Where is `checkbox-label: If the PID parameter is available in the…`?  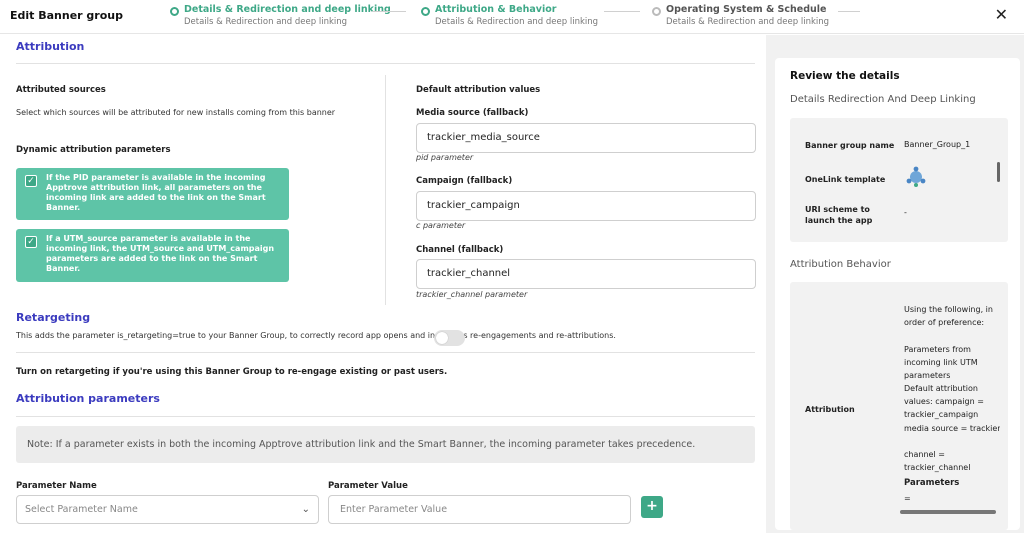
checkbox-label: If the PID parameter is available in the… is located at coordinates (156, 192).